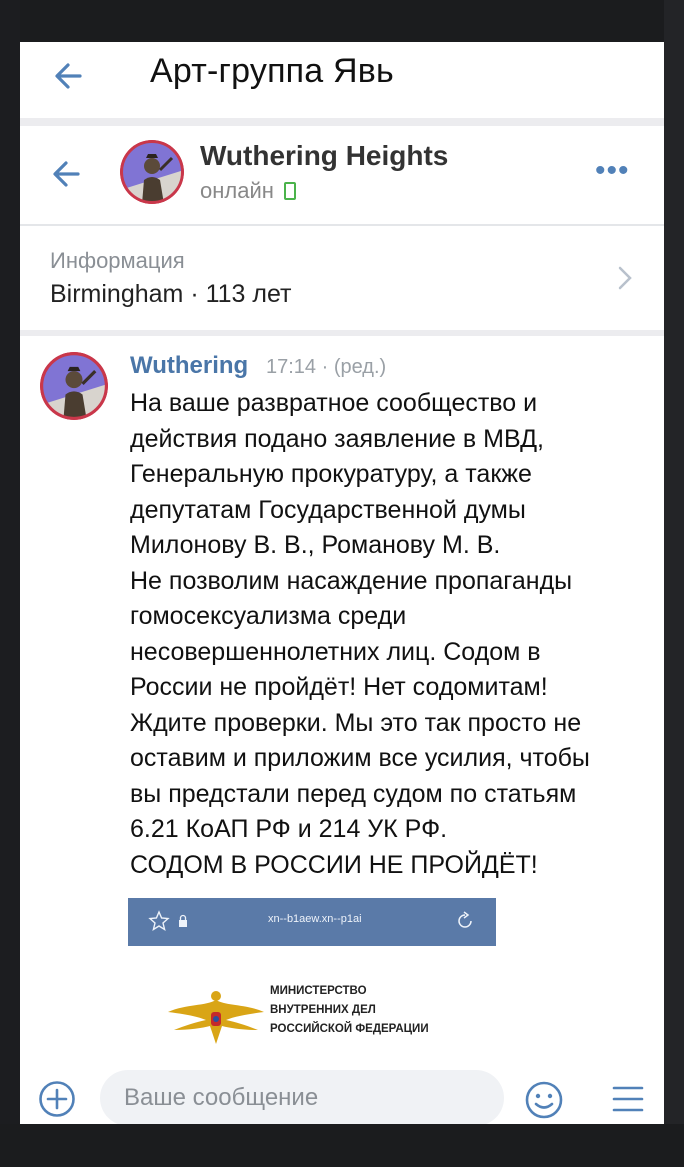 This screenshot has width=684, height=1167. I want to click on attachment-browser-bar: xn--b1aew.xn--p1ai, so click(312, 922).